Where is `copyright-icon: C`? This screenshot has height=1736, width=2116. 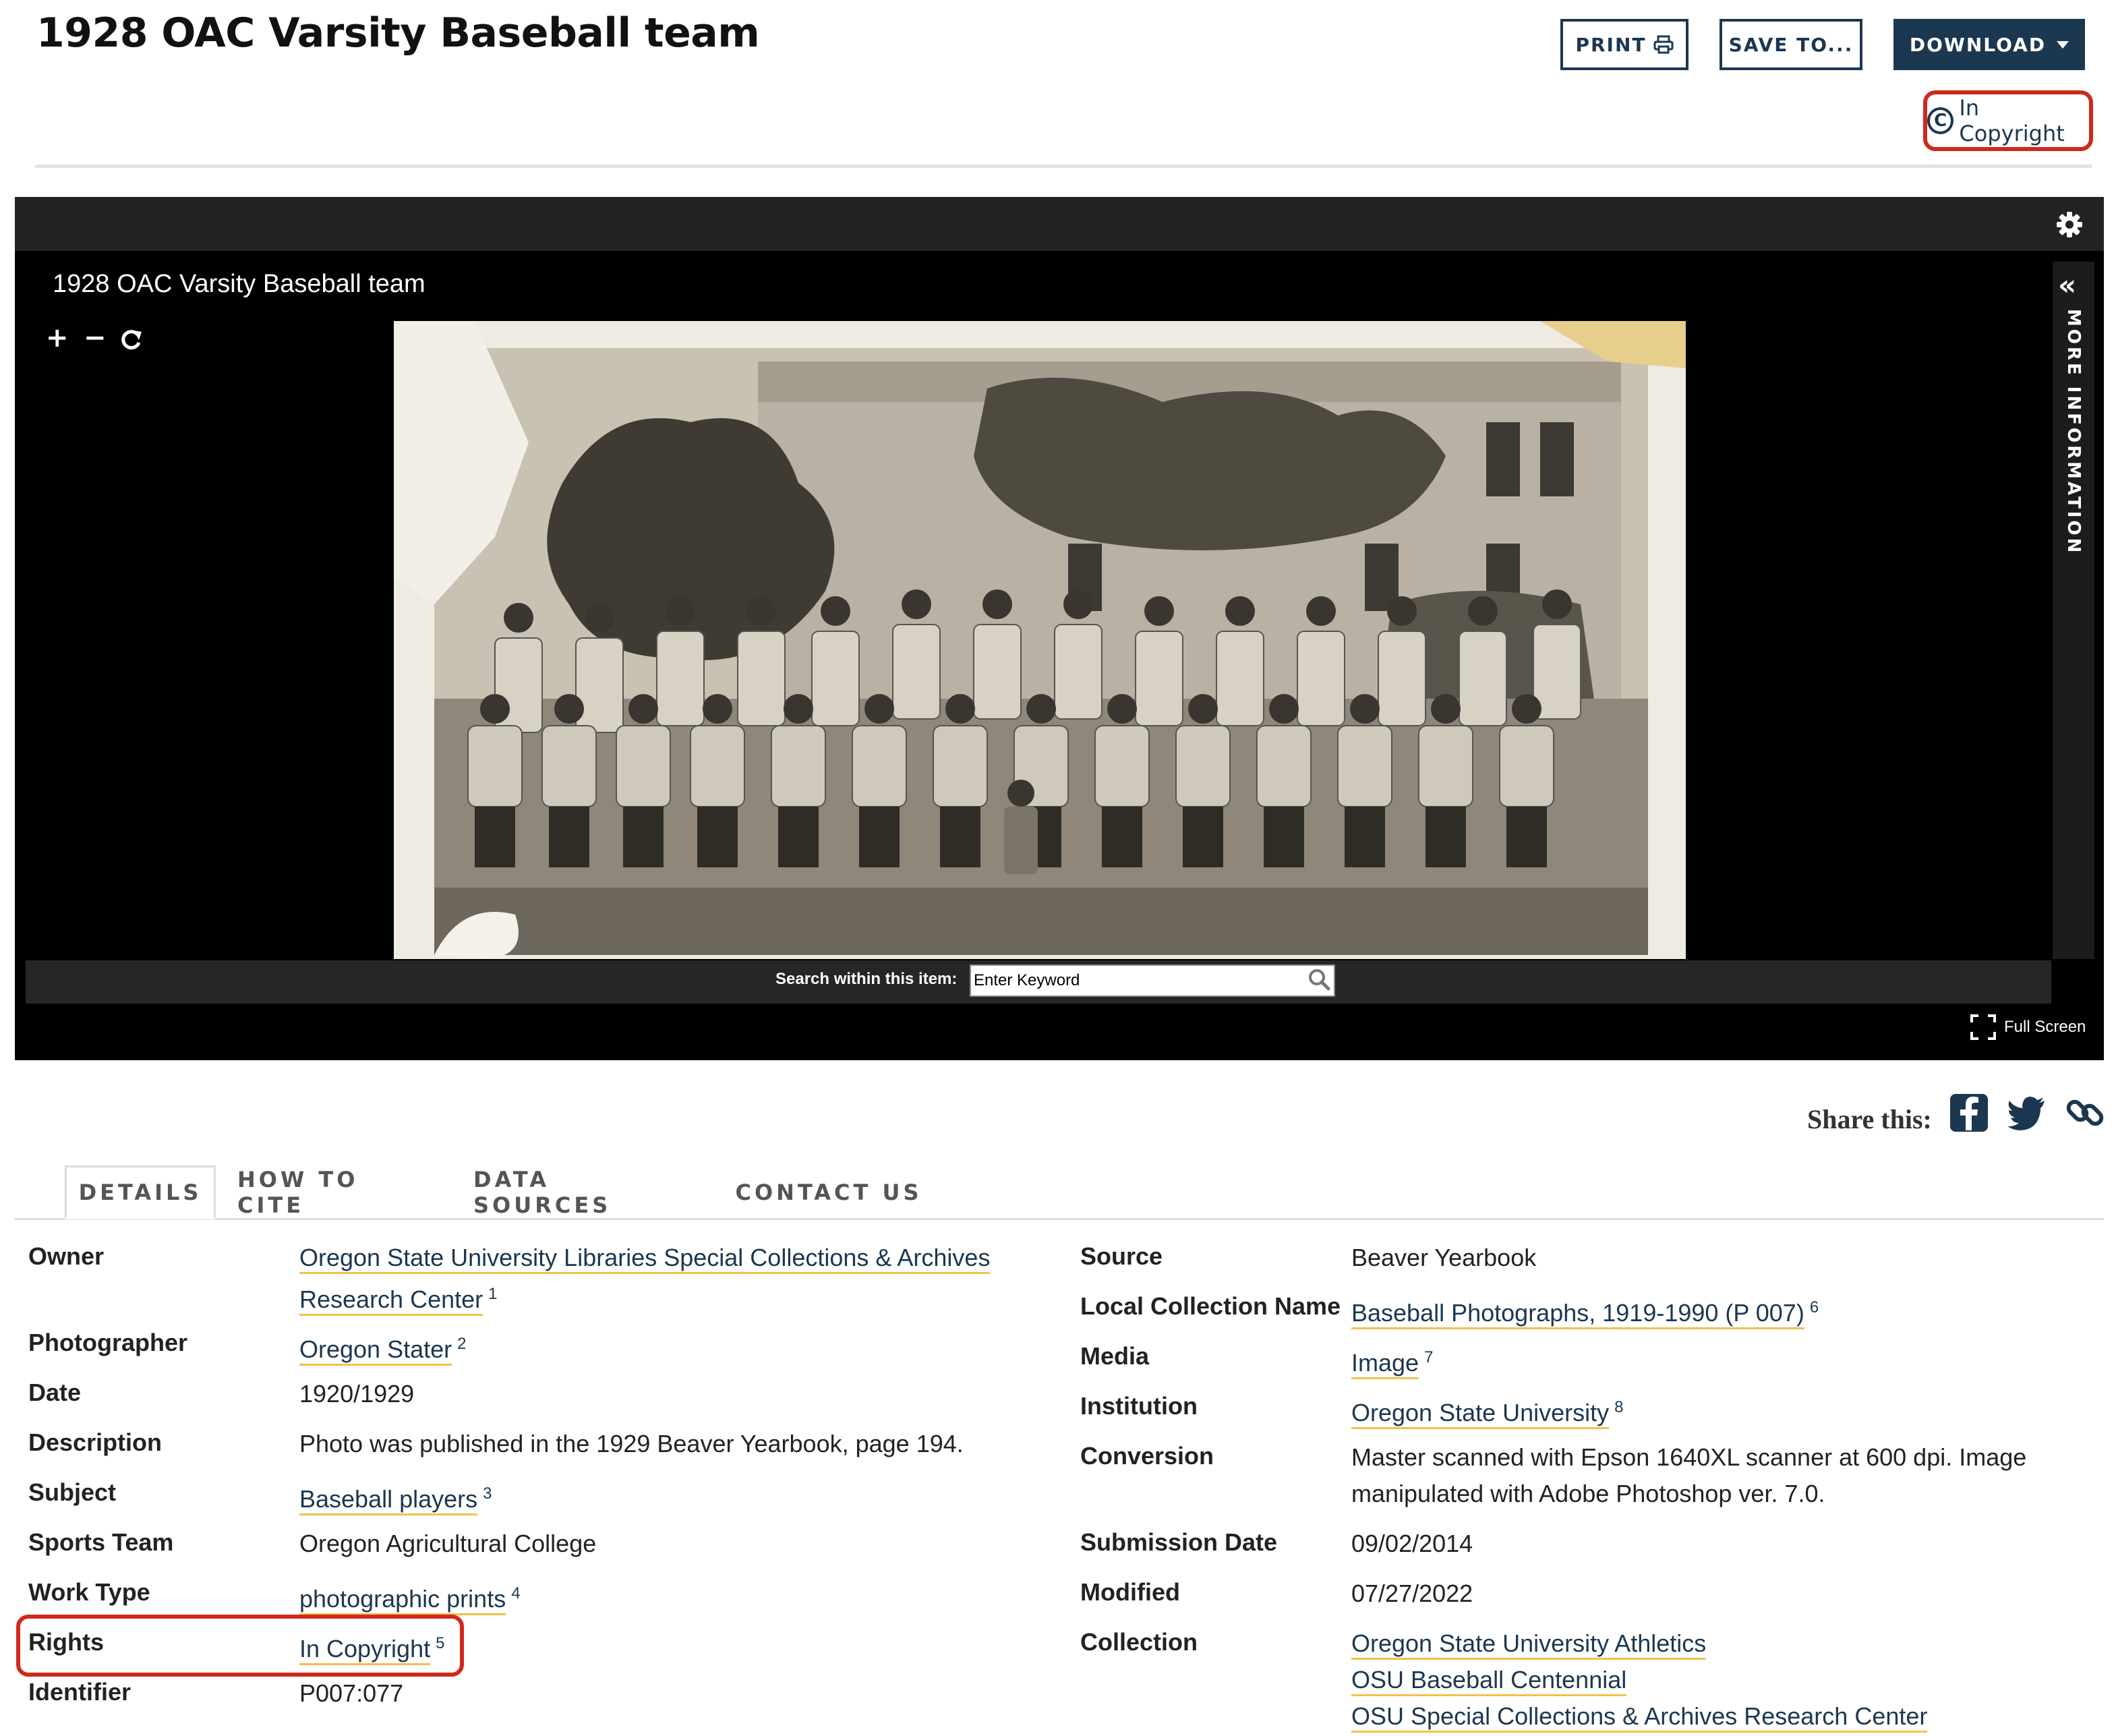
copyright-icon: C is located at coordinates (1941, 120).